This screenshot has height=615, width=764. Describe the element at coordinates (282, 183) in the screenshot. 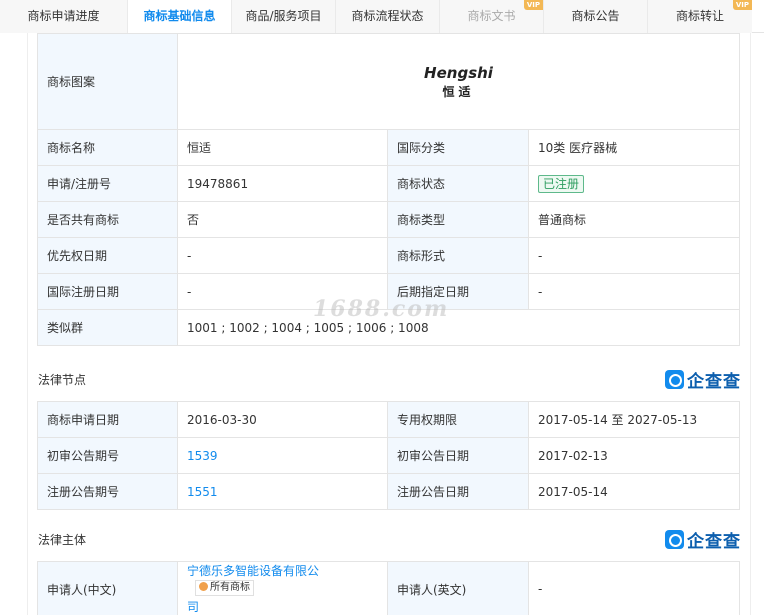

I see `reg-no-value: 19478861` at that location.